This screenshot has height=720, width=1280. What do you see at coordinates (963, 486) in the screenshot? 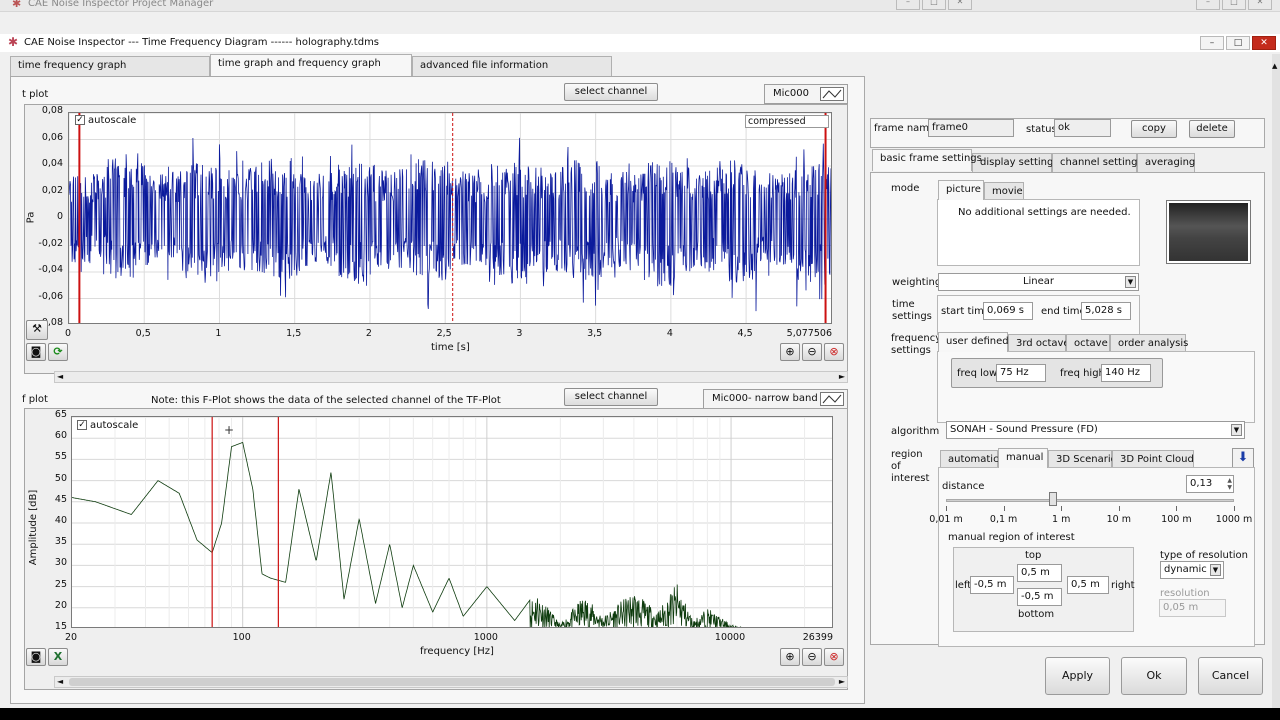
I see `distance-label: distance` at bounding box center [963, 486].